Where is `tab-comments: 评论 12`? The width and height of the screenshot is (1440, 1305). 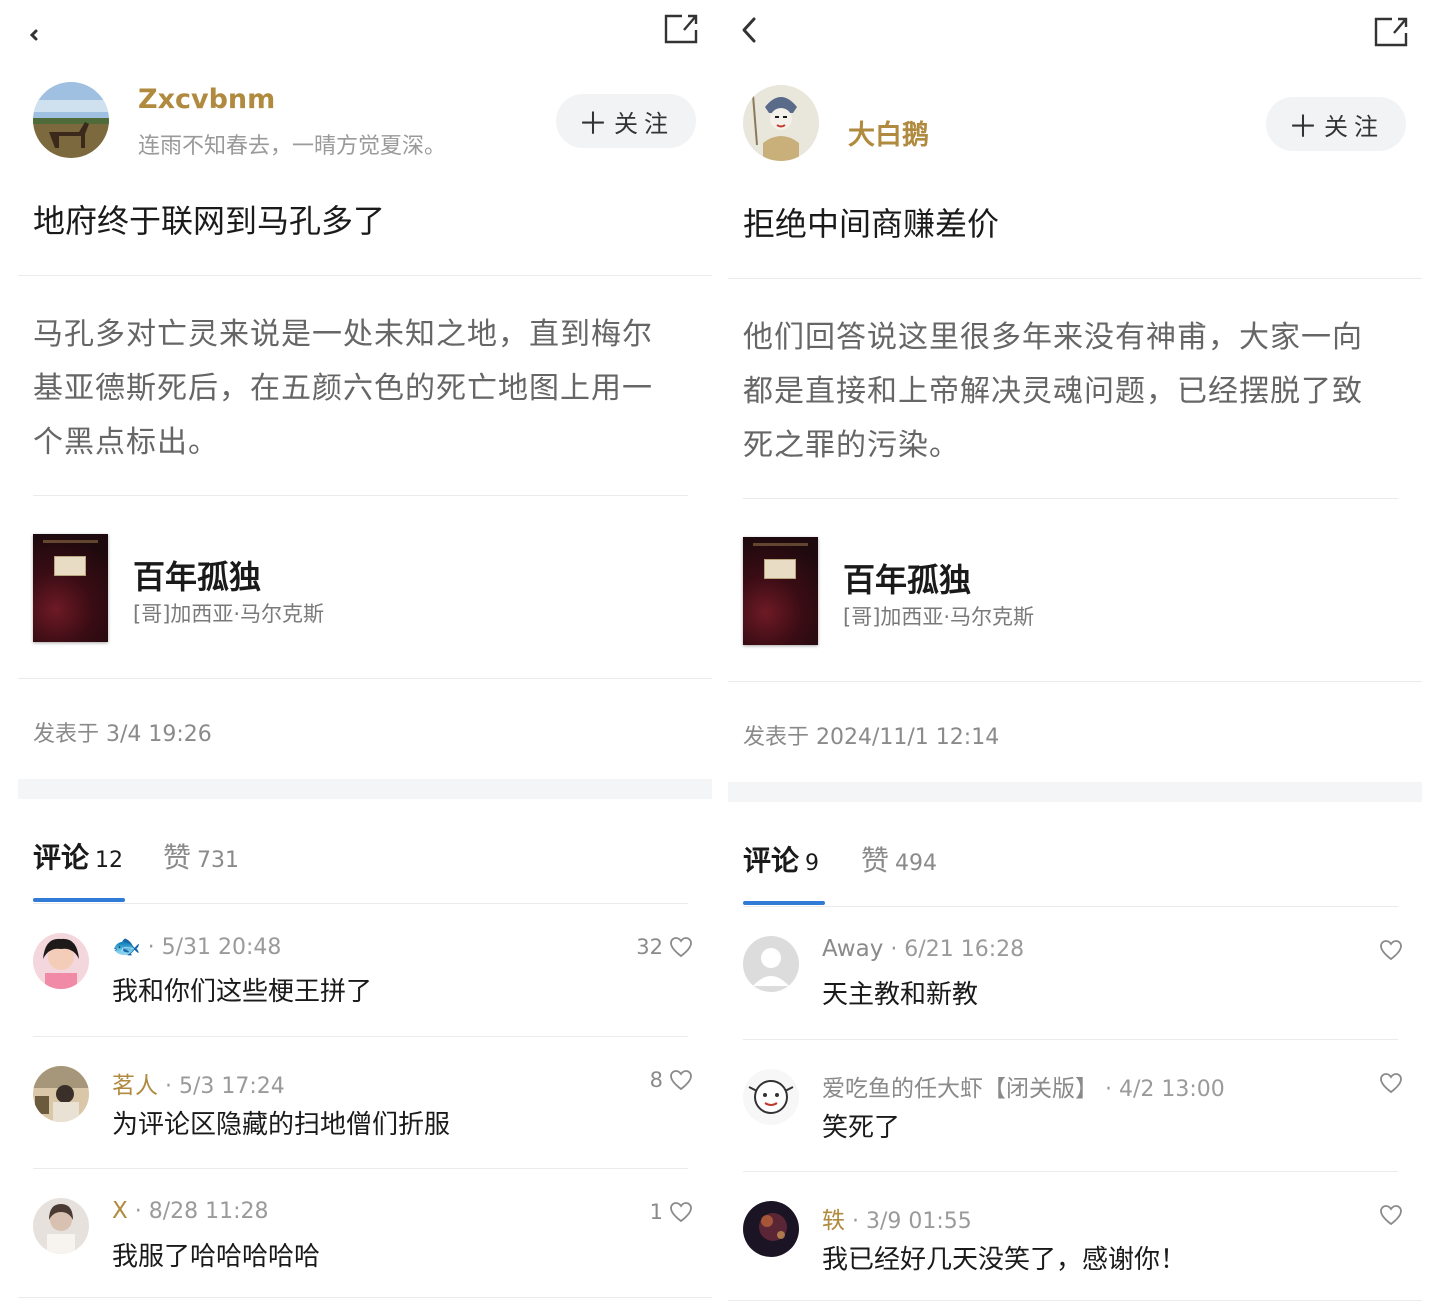
tab-comments: 评论 12 is located at coordinates (78, 856).